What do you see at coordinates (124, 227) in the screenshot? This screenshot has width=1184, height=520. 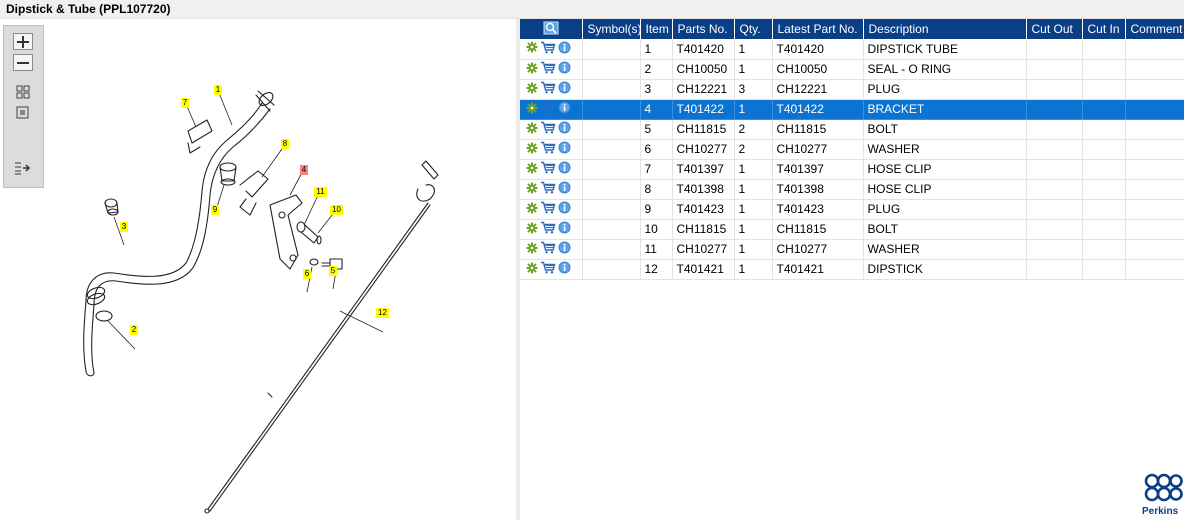 I see `callout-3: 3` at bounding box center [124, 227].